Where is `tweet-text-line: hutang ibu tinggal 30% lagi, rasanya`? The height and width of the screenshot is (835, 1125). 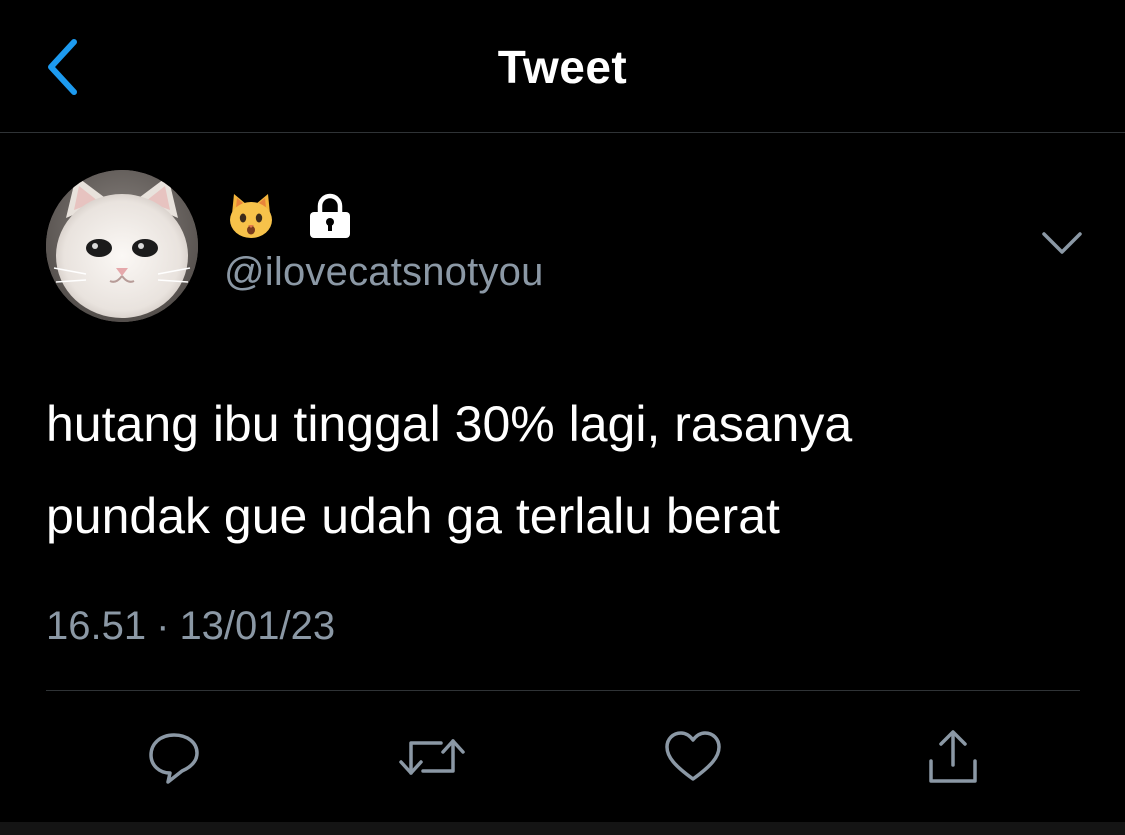
tweet-text-line: hutang ibu tinggal 30% lagi, rasanya is located at coordinates (449, 424).